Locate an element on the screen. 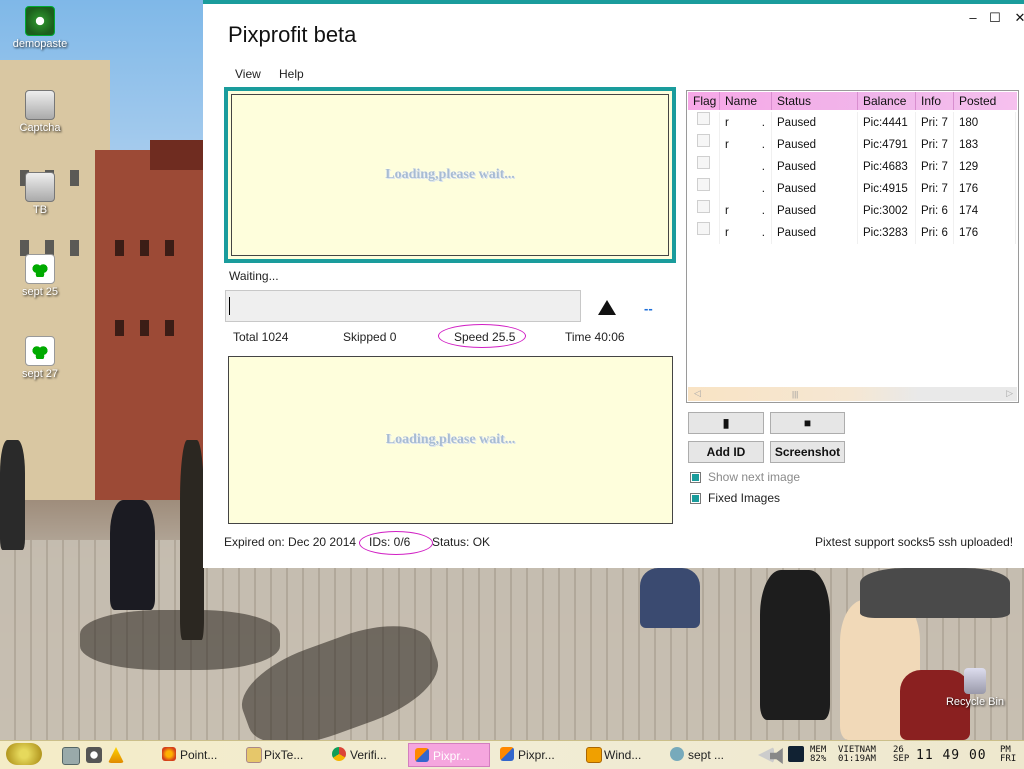  stop-button: ■ is located at coordinates (807, 423).